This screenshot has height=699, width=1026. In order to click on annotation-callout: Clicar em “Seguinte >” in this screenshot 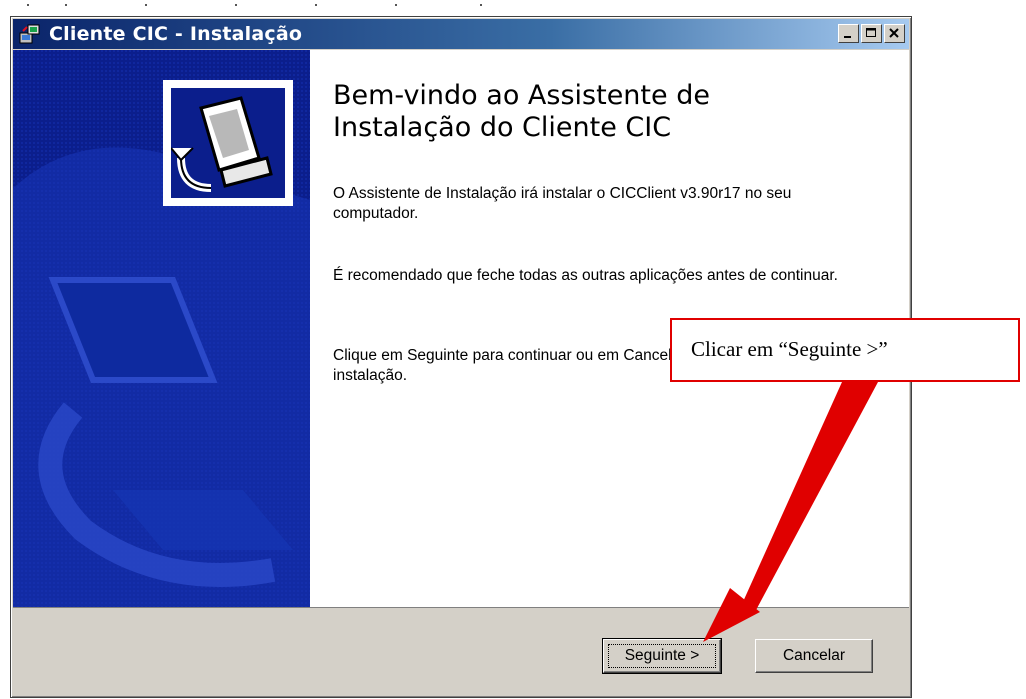, I will do `click(845, 350)`.